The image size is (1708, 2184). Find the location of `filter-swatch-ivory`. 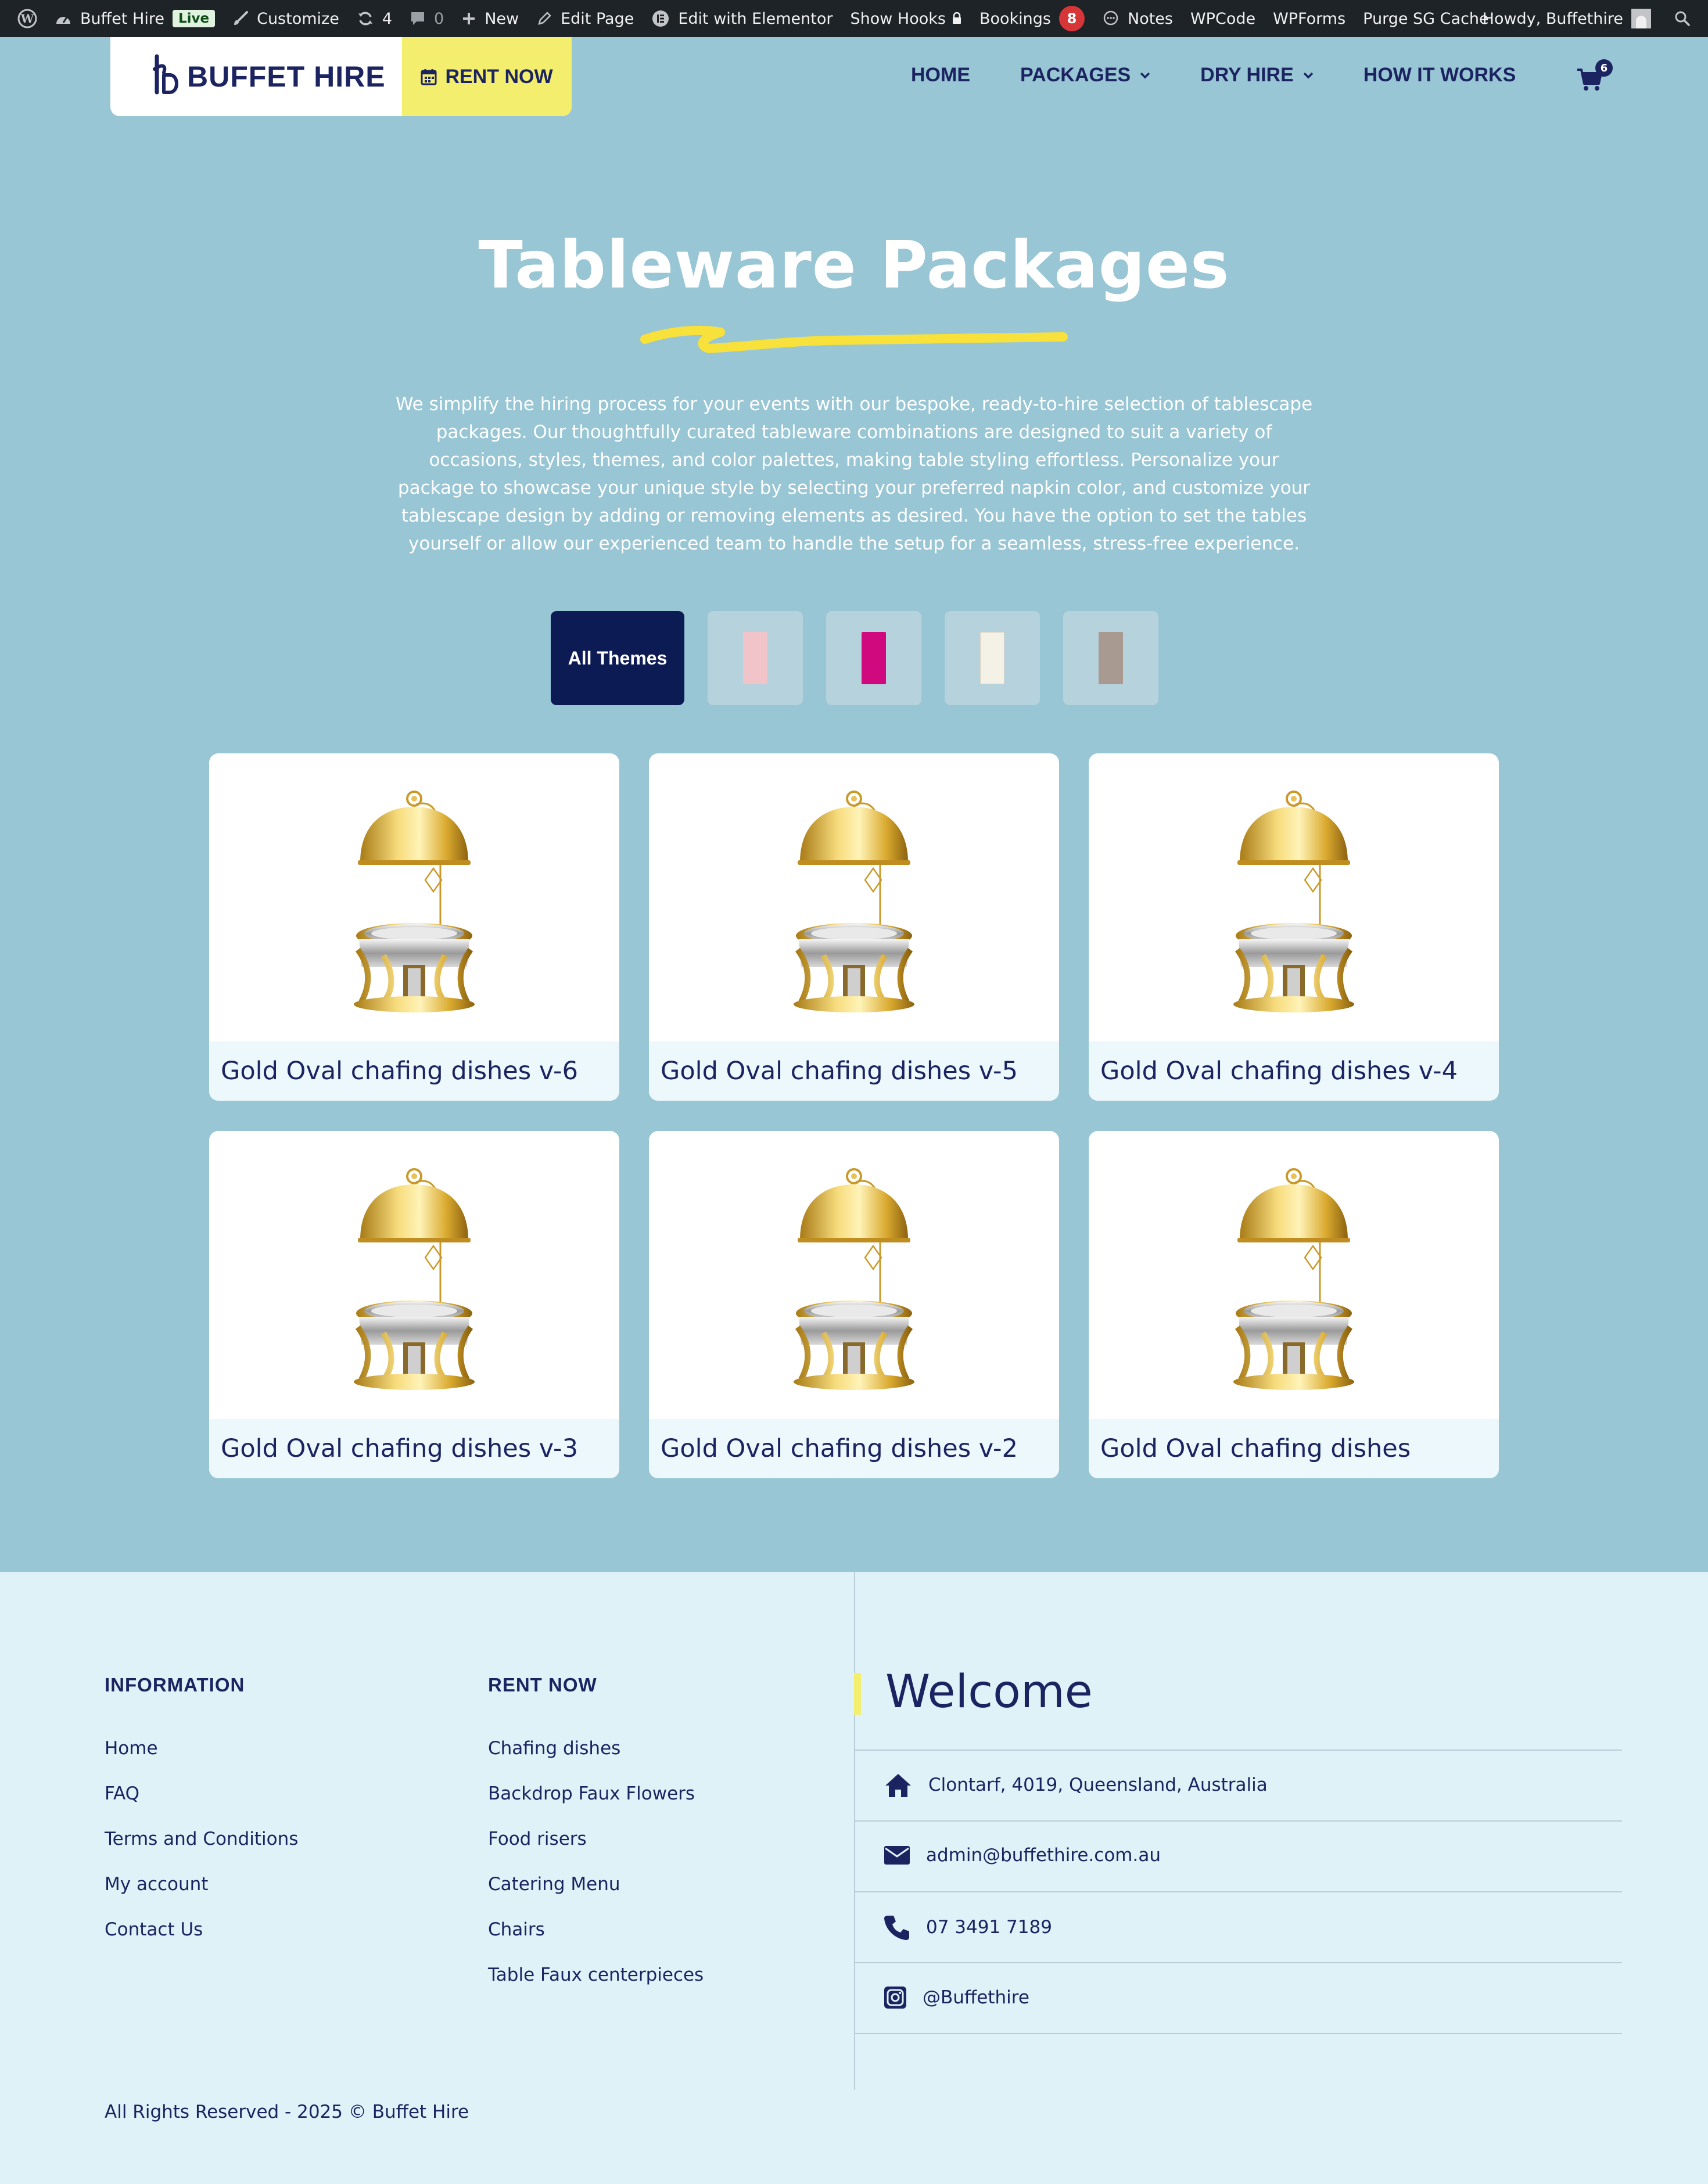

filter-swatch-ivory is located at coordinates (993, 658).